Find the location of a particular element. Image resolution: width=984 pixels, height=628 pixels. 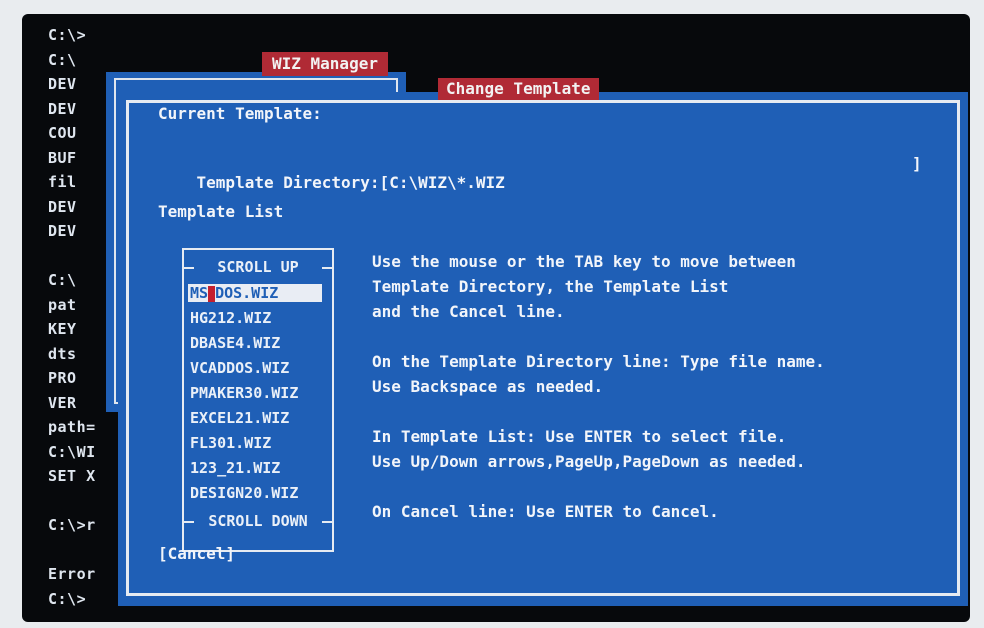

dos-line: path= is located at coordinates (72, 427).